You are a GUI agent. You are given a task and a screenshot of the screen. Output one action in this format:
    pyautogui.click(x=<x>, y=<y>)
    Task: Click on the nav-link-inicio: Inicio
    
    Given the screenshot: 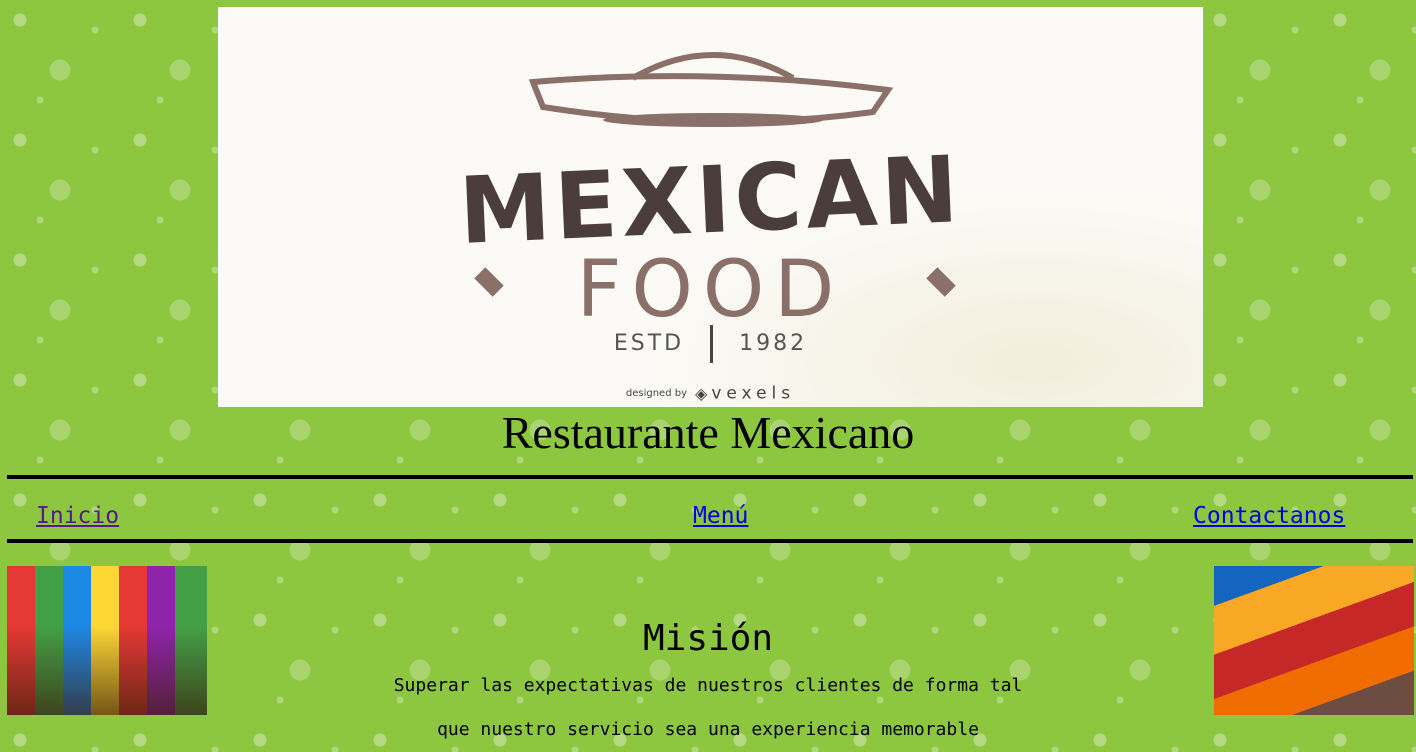 What is the action you would take?
    pyautogui.click(x=77, y=516)
    